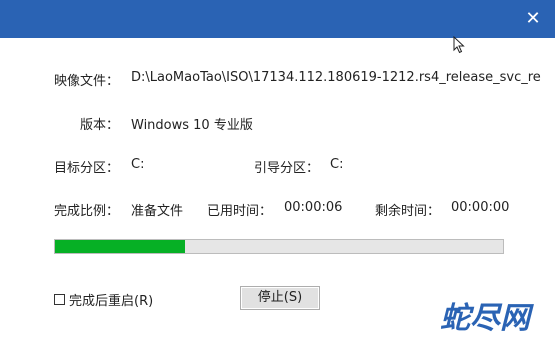 Image resolution: width=555 pixels, height=341 pixels. What do you see at coordinates (192, 125) in the screenshot?
I see `version-value: Windows 10 专业版` at bounding box center [192, 125].